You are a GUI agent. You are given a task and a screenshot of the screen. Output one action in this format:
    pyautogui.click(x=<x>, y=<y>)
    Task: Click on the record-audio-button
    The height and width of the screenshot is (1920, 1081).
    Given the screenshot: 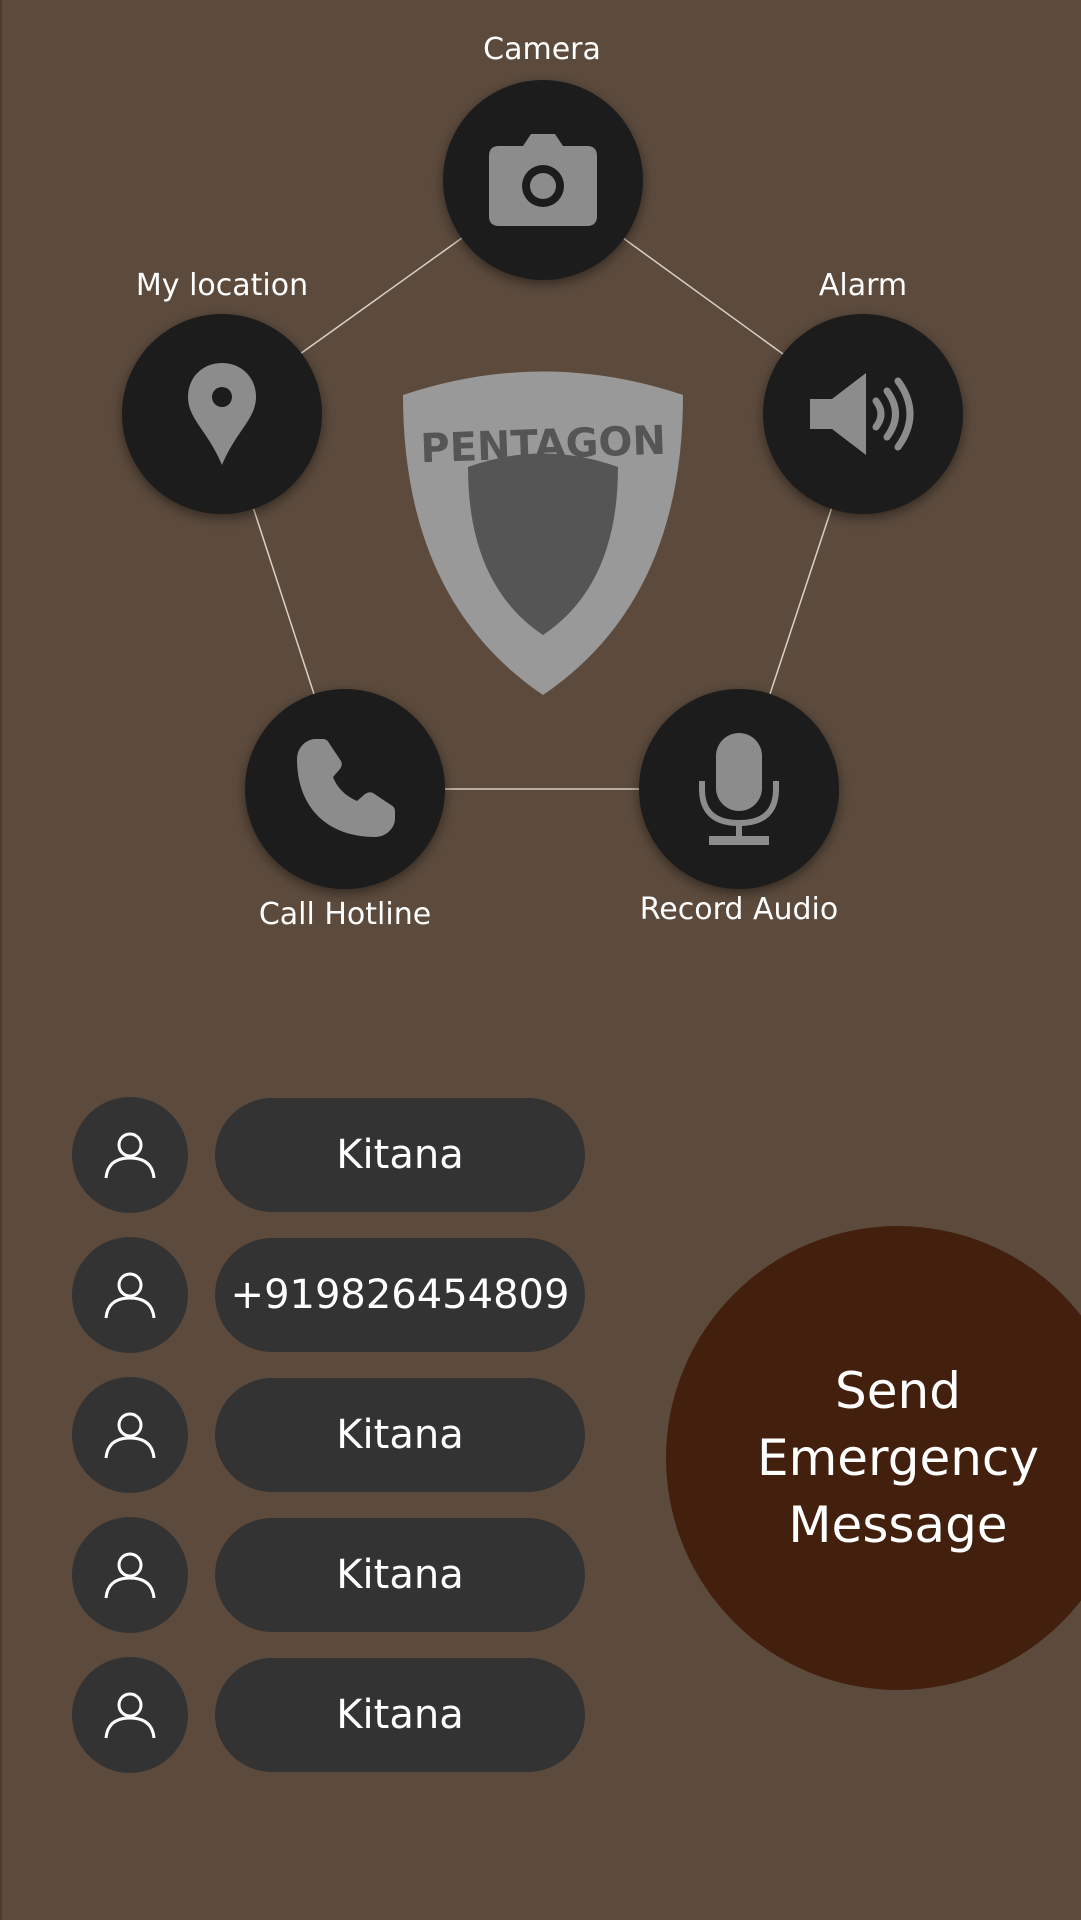 What is the action you would take?
    pyautogui.click(x=739, y=789)
    